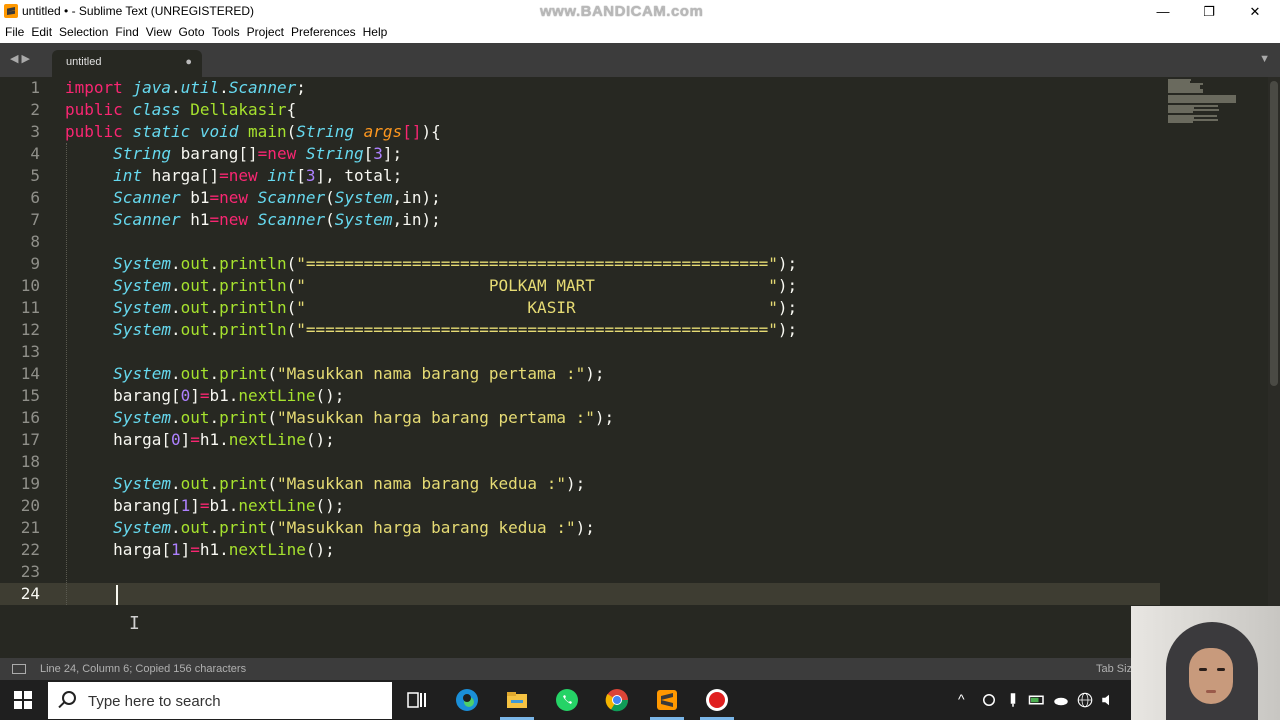  What do you see at coordinates (622, 11) in the screenshot?
I see `bandicam-watermark: www.BANDICAM.com` at bounding box center [622, 11].